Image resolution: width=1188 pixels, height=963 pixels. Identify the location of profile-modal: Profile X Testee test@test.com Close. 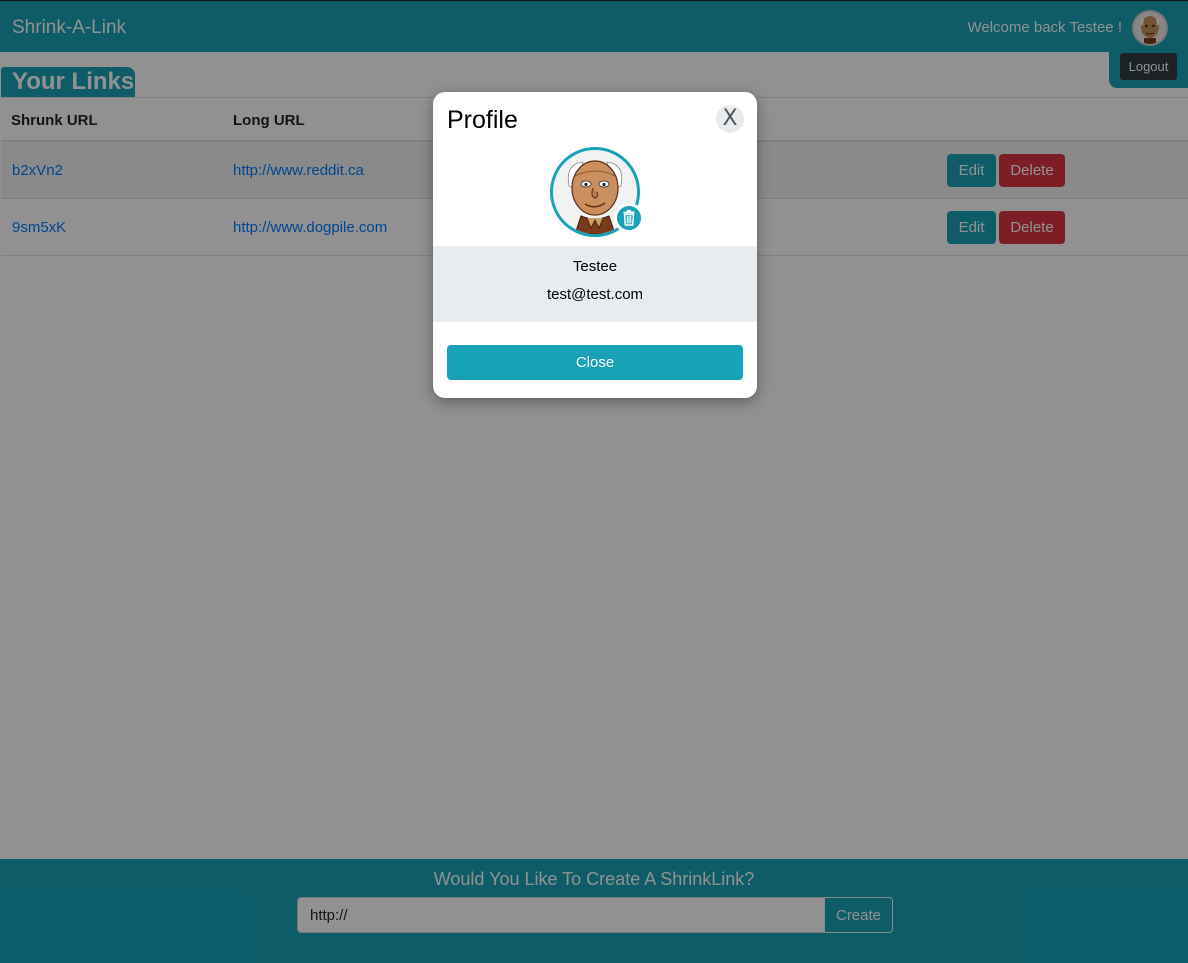
(595, 245).